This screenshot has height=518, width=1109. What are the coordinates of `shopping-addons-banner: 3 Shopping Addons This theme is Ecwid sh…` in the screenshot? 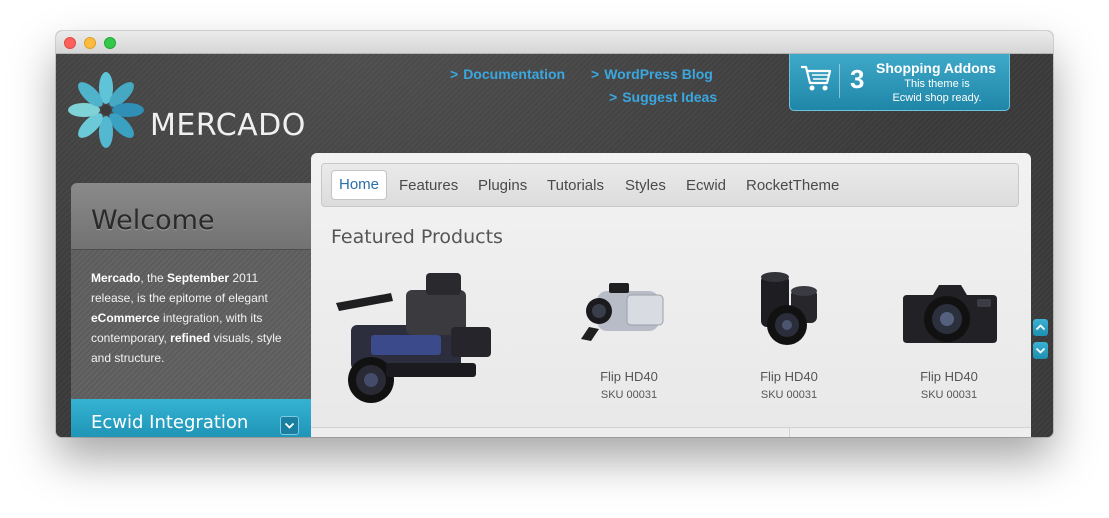 It's located at (899, 82).